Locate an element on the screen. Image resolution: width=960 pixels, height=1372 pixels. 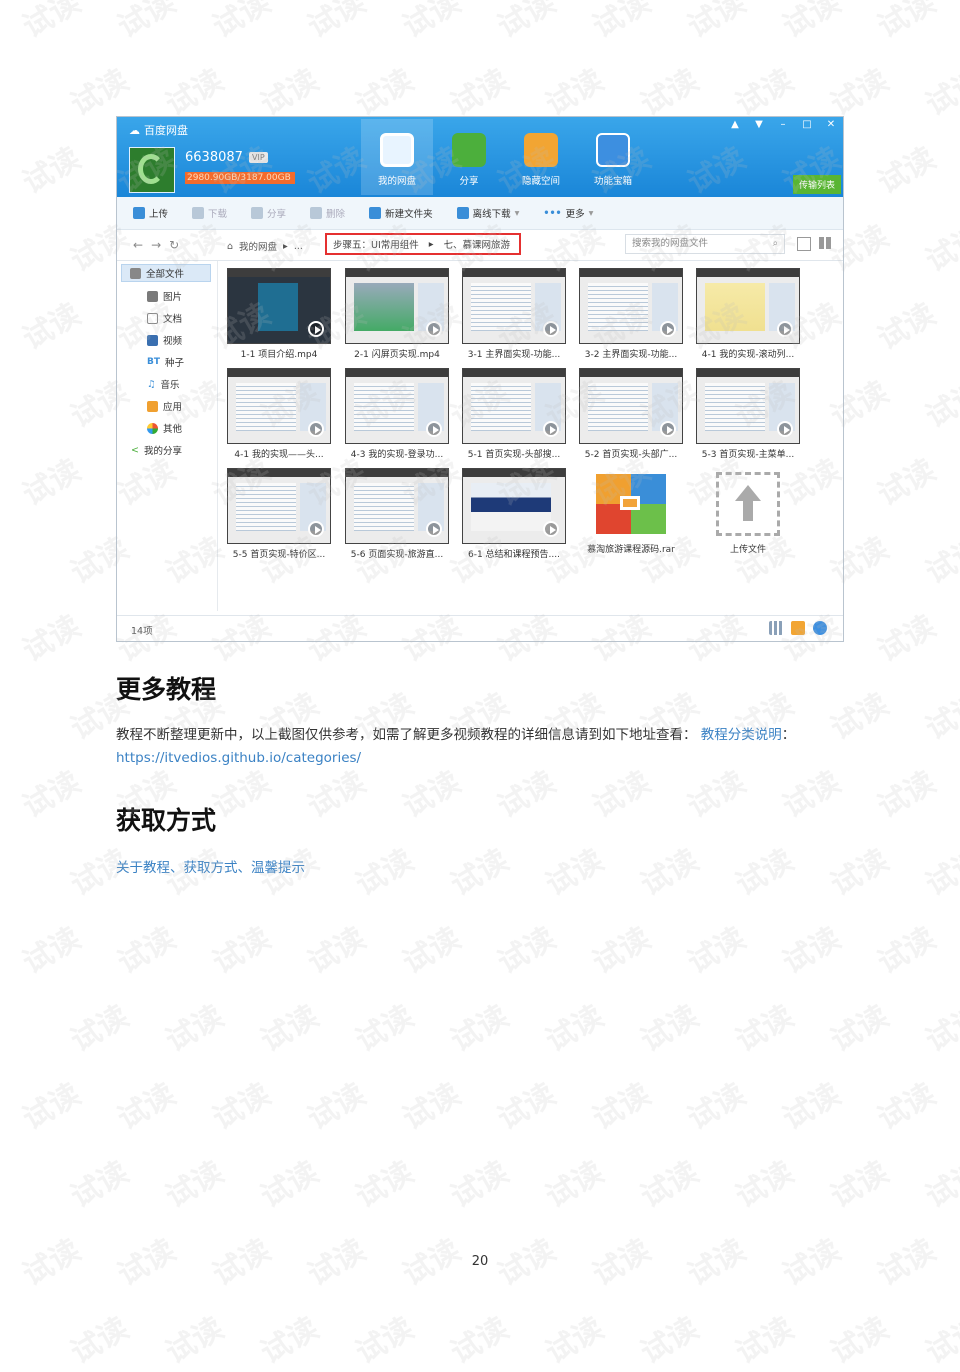
categories-url-link: https://itvedios.github.io/categories/ is located at coordinates (238, 758).